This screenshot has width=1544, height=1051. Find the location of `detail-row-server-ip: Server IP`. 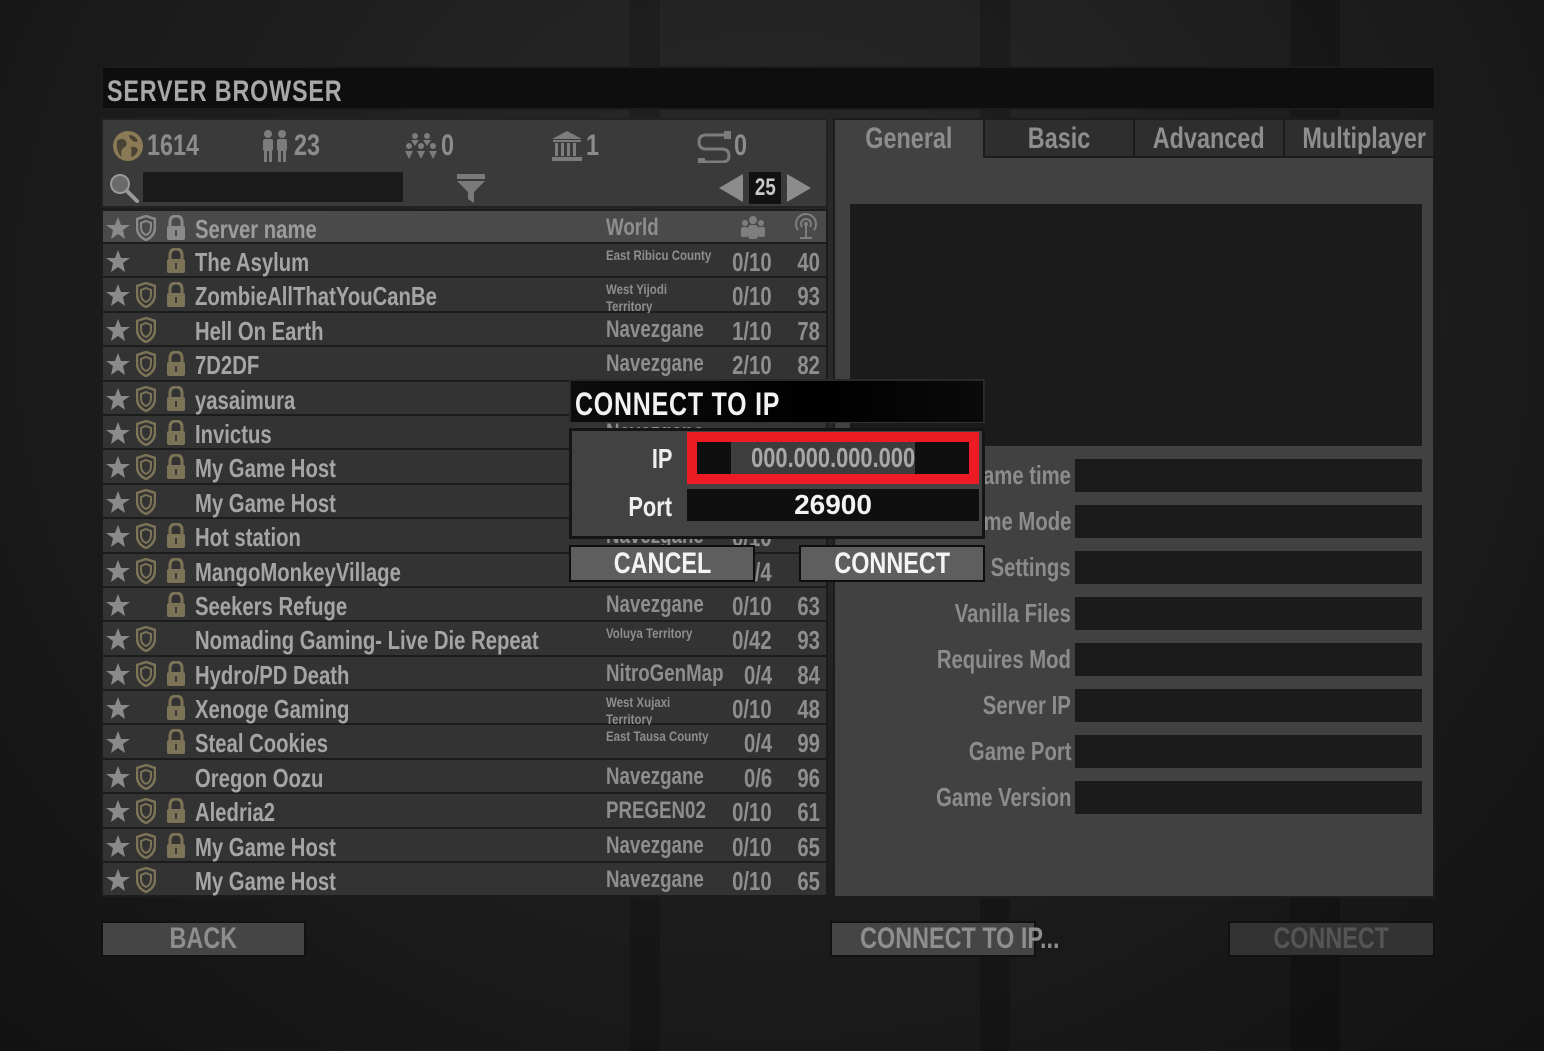

detail-row-server-ip: Server IP is located at coordinates (1134, 706).